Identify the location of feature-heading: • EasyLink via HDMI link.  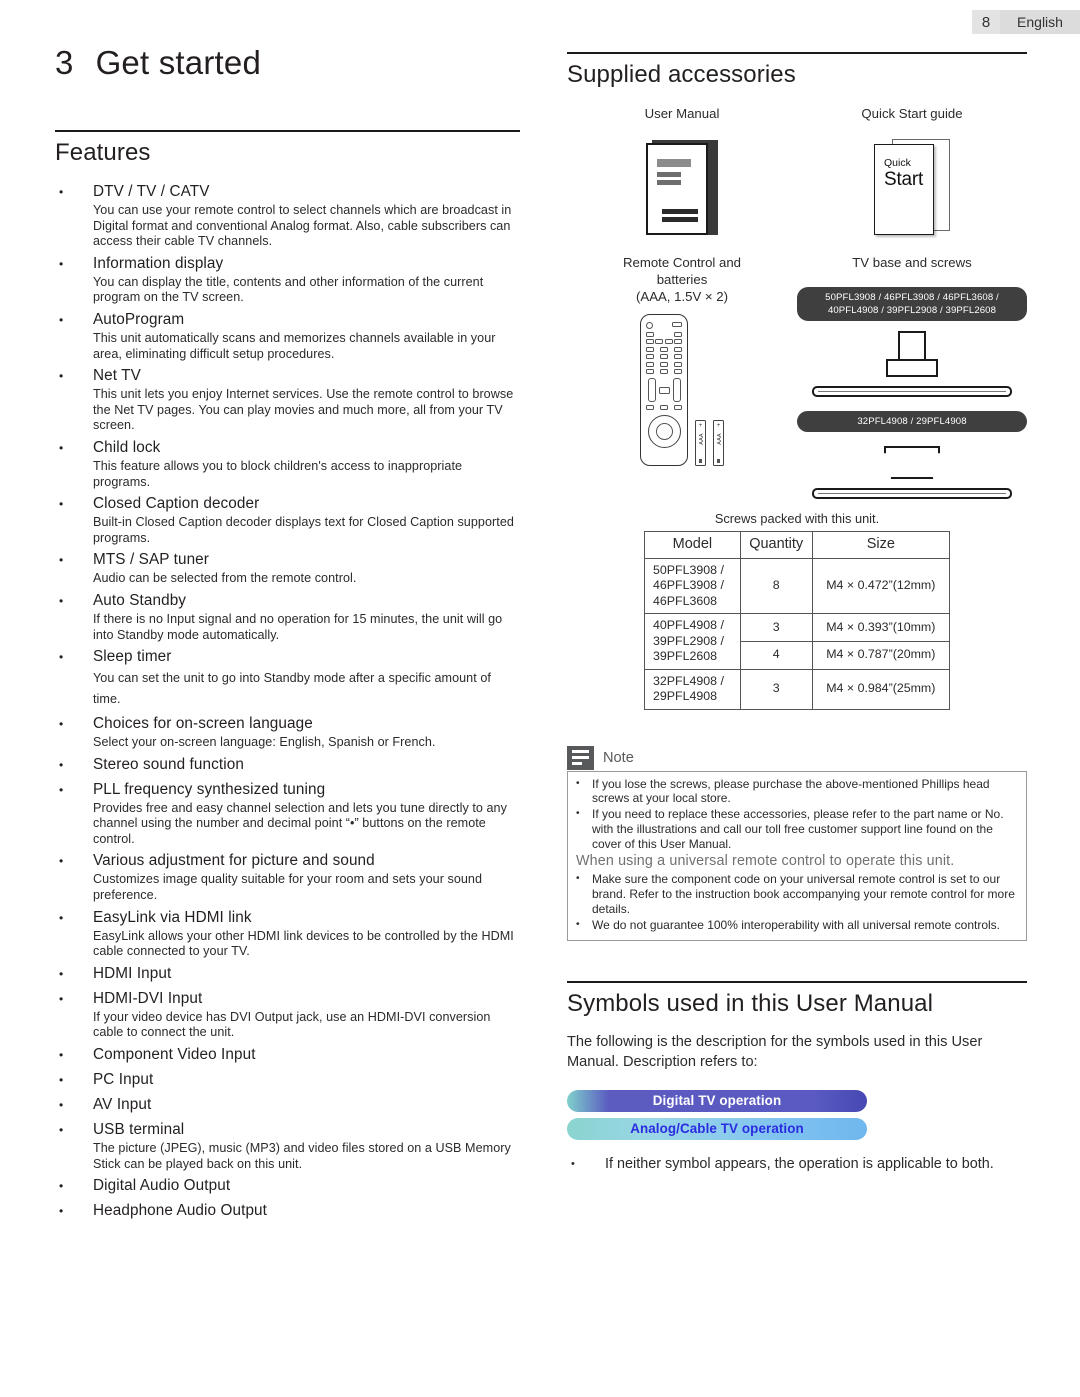
(287, 918).